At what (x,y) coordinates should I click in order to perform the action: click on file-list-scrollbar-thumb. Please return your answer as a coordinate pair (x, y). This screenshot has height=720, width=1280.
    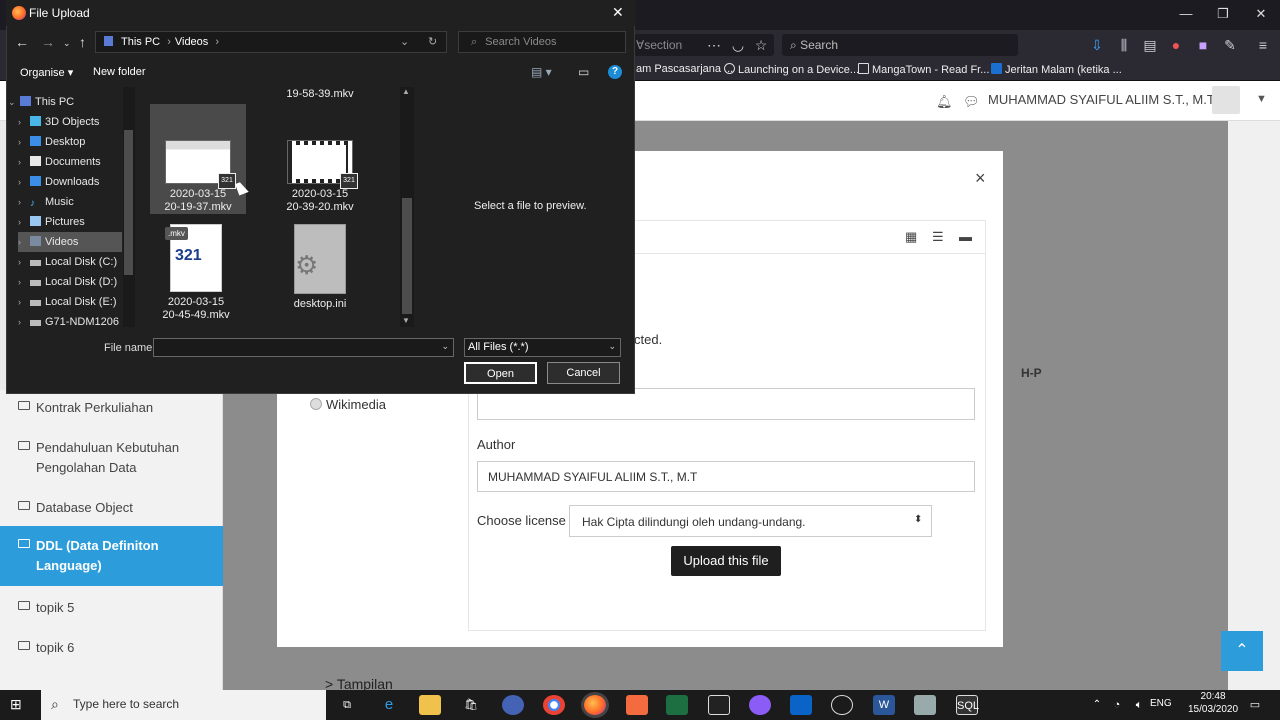
    Looking at the image, I should click on (407, 256).